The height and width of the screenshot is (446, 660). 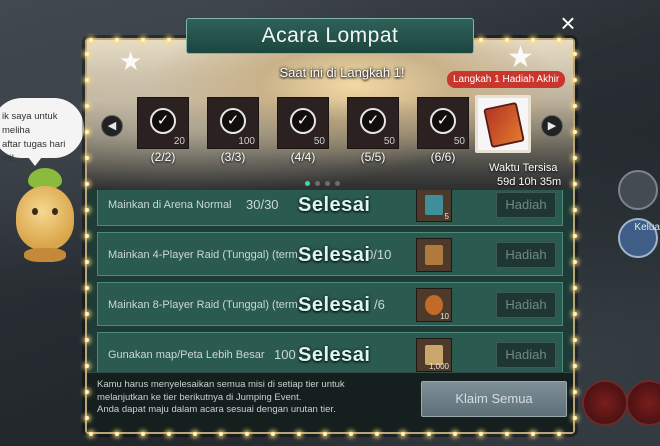 I want to click on final-reward-card, so click(x=503, y=124).